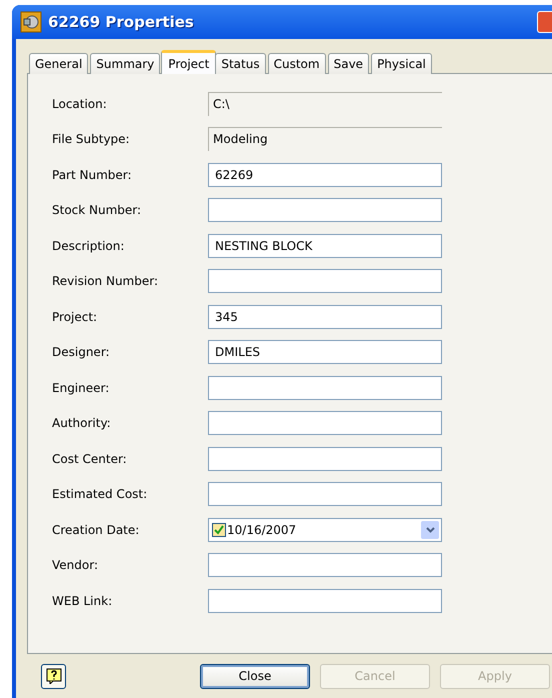  I want to click on field-label: Description:, so click(89, 246).